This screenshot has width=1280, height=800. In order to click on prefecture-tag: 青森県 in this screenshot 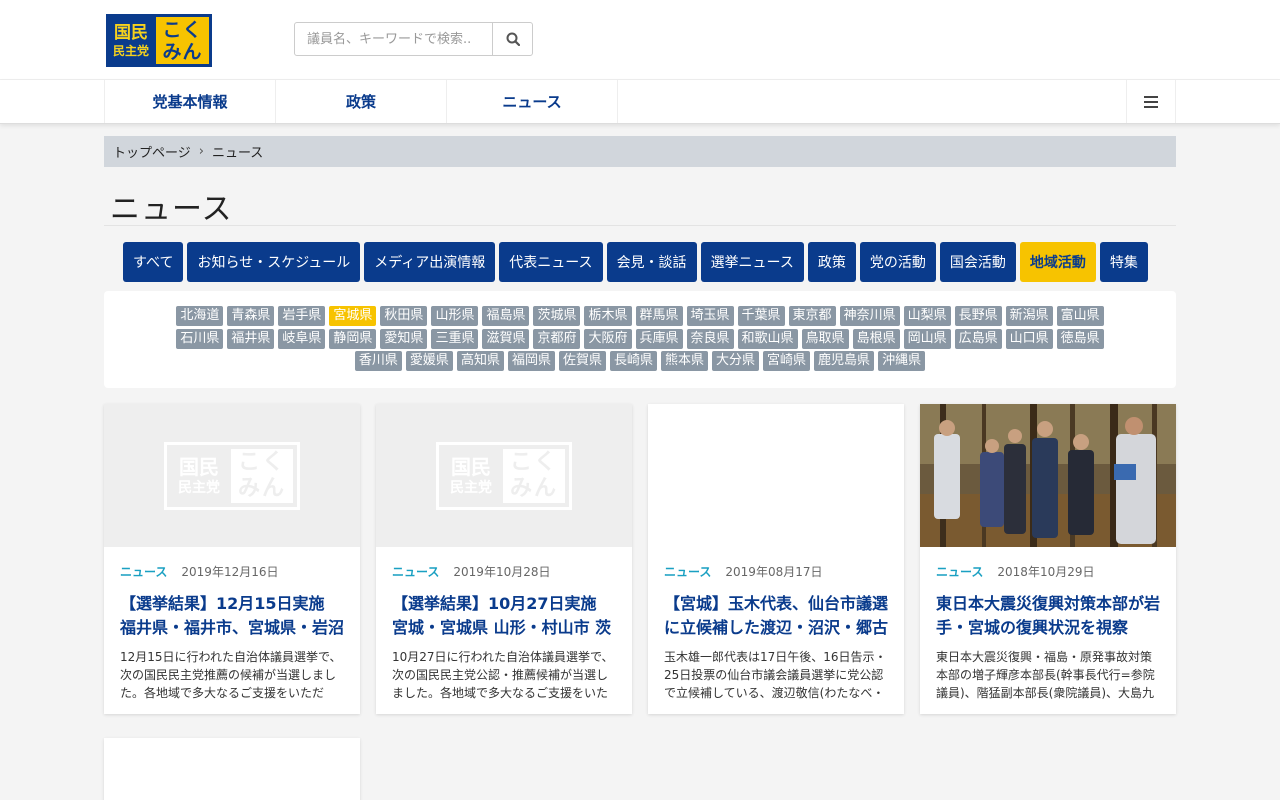, I will do `click(251, 316)`.